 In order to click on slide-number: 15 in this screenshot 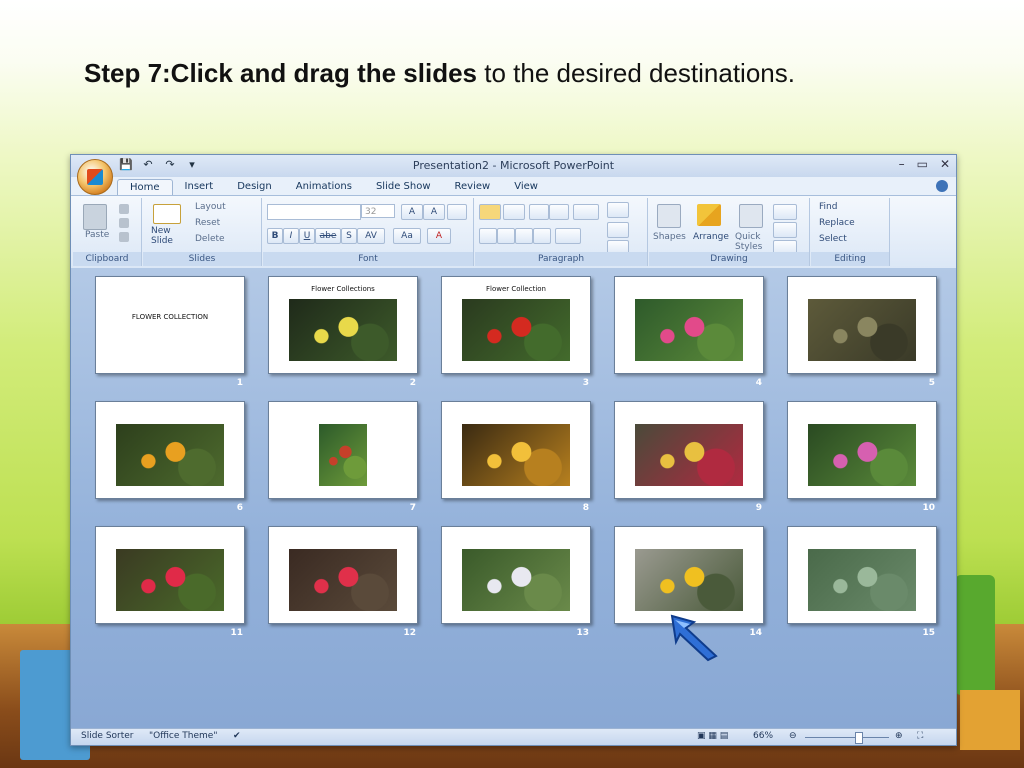, I will do `click(928, 633)`.